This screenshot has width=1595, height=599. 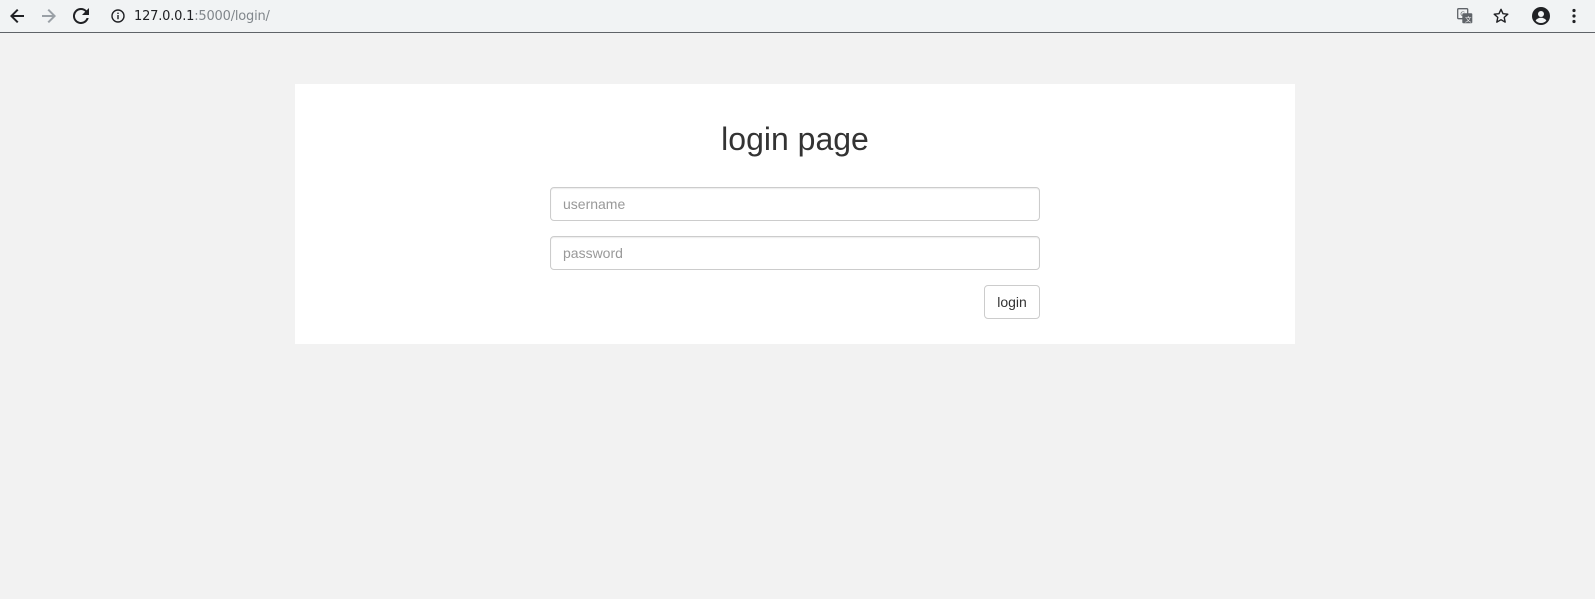 I want to click on account-icon, so click(x=1541, y=16).